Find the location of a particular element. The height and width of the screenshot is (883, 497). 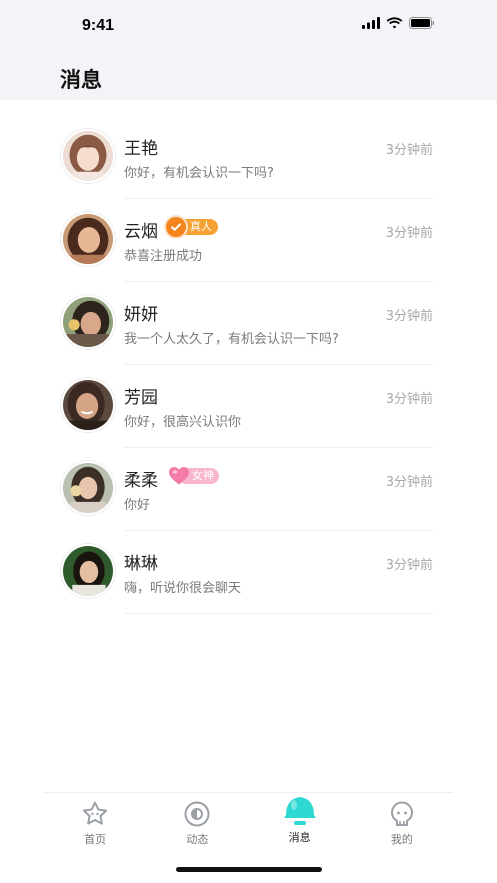

divider is located at coordinates (278, 613).